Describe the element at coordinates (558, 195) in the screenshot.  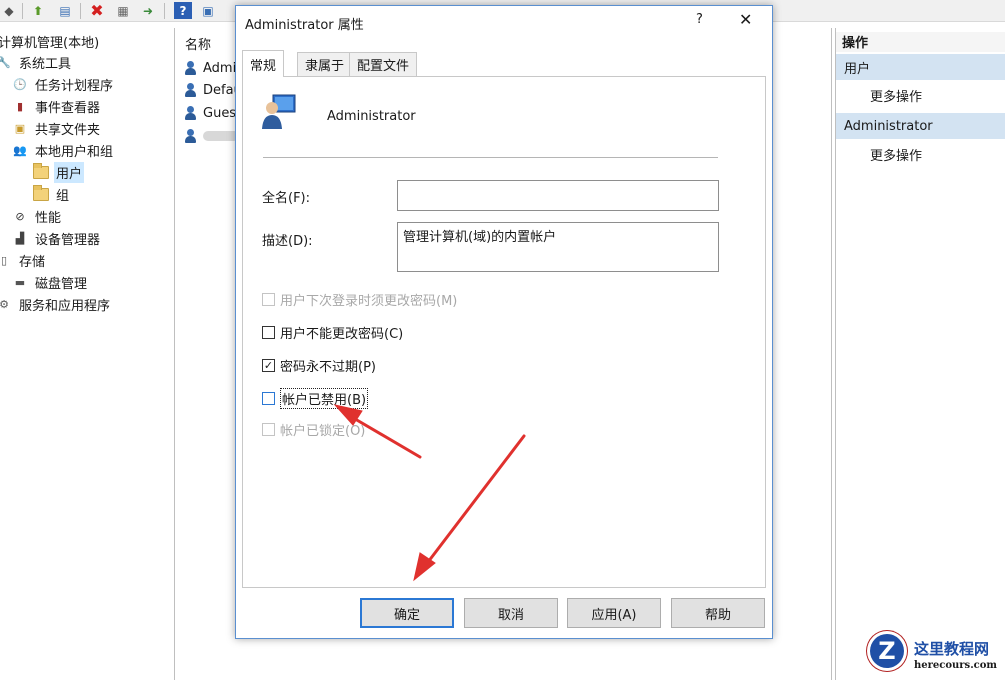
I see `fullname-input` at that location.